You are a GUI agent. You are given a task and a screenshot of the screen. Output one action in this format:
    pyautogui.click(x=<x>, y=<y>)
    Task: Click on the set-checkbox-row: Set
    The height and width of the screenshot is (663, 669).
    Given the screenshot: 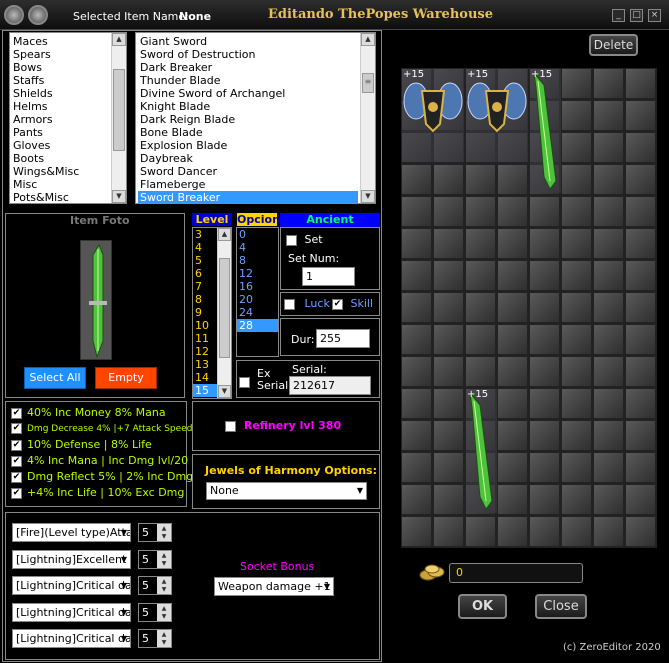 What is the action you would take?
    pyautogui.click(x=304, y=239)
    